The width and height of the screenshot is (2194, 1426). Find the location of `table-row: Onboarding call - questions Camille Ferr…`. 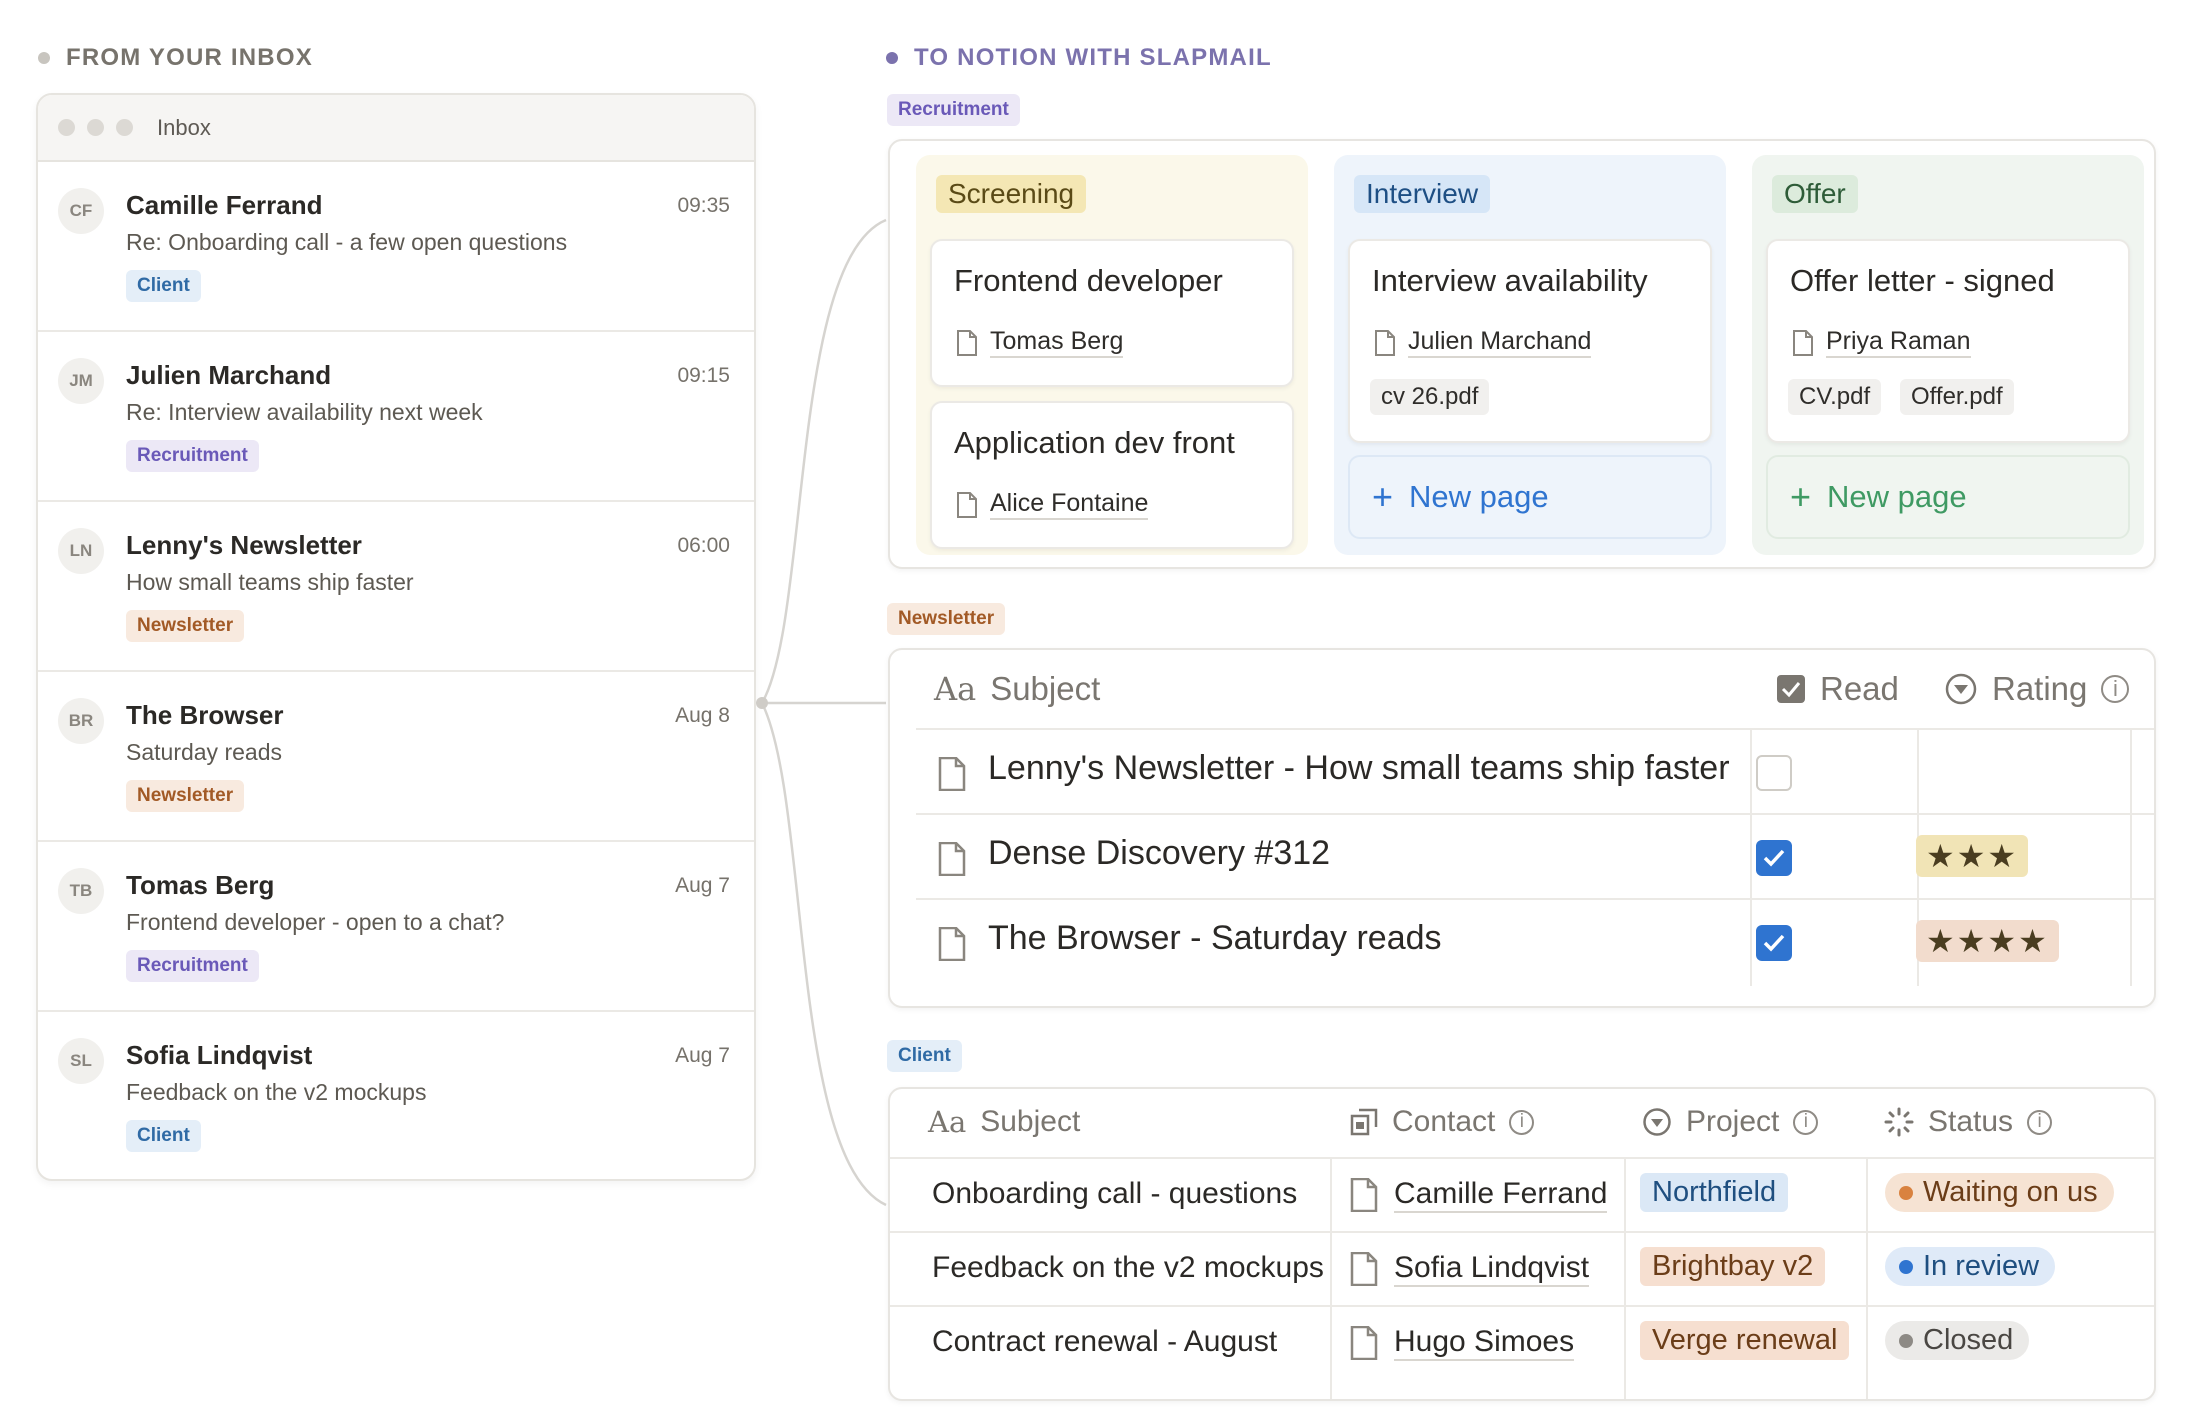

table-row: Onboarding call - questions Camille Ferr… is located at coordinates (1522, 1194).